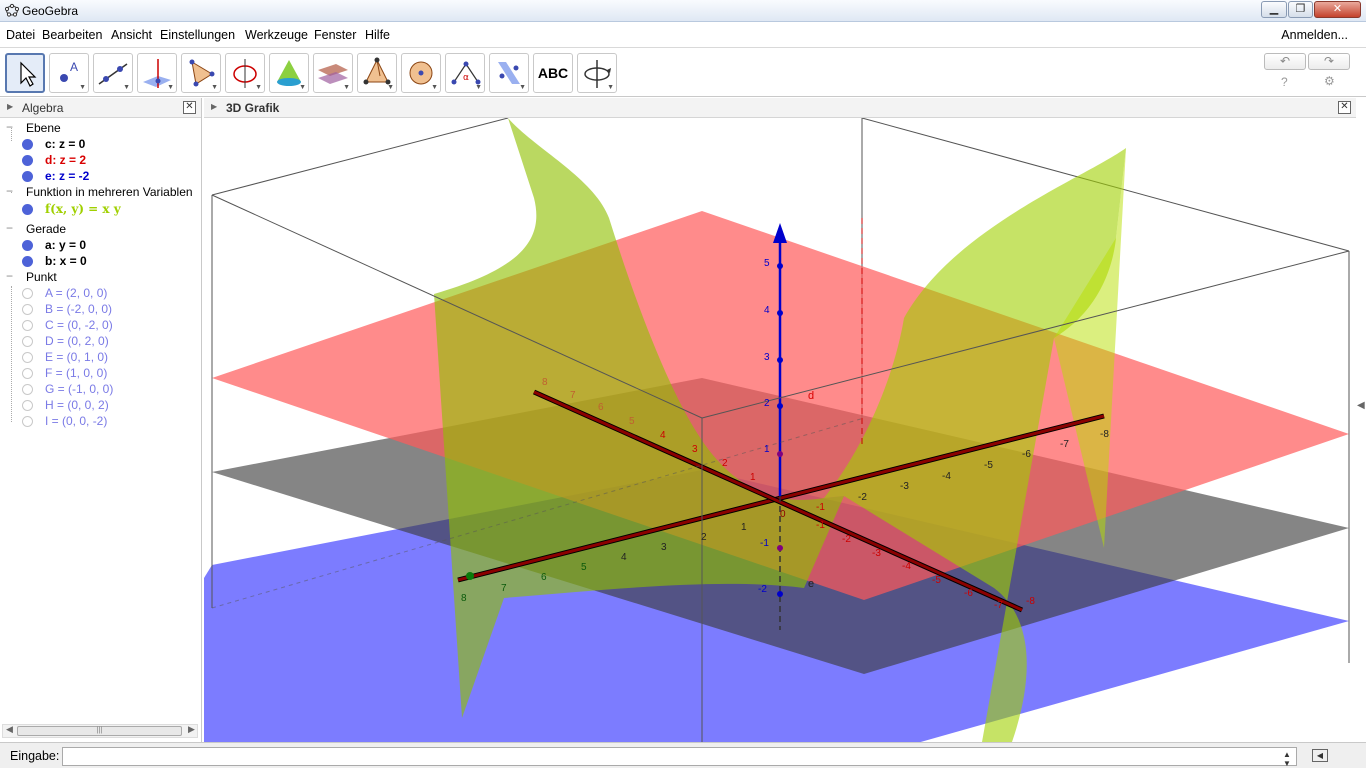 This screenshot has width=1366, height=768. What do you see at coordinates (545, 382) in the screenshot?
I see `y-tick-label: 8` at bounding box center [545, 382].